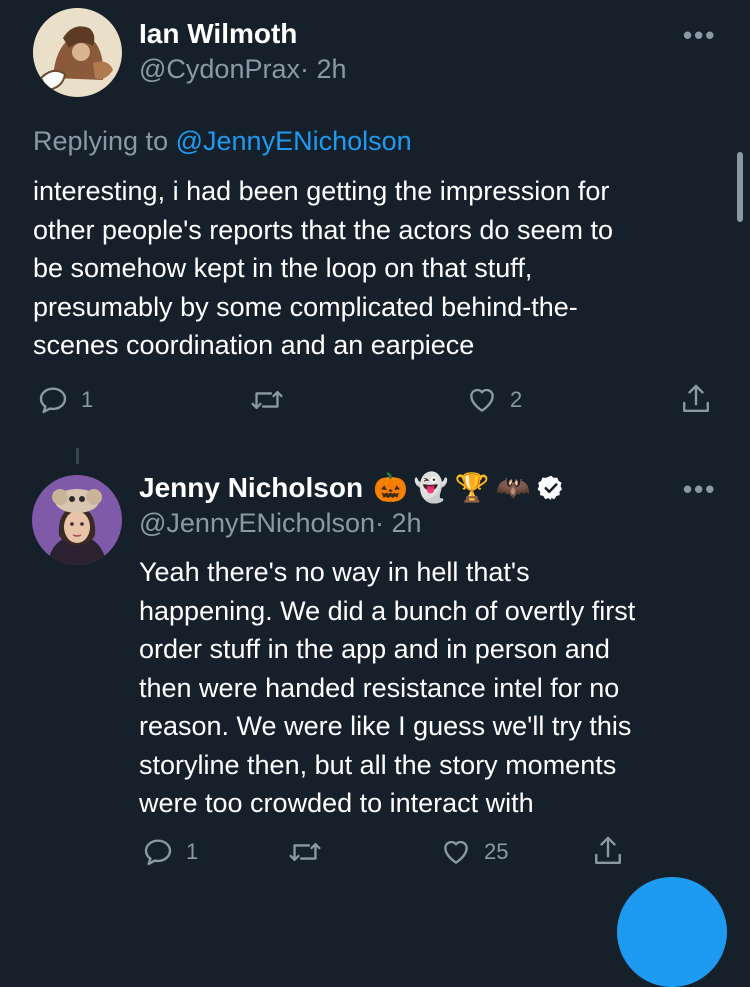 Image resolution: width=750 pixels, height=987 pixels. What do you see at coordinates (472, 487) in the screenshot?
I see `trophy-emoji: 🏆` at bounding box center [472, 487].